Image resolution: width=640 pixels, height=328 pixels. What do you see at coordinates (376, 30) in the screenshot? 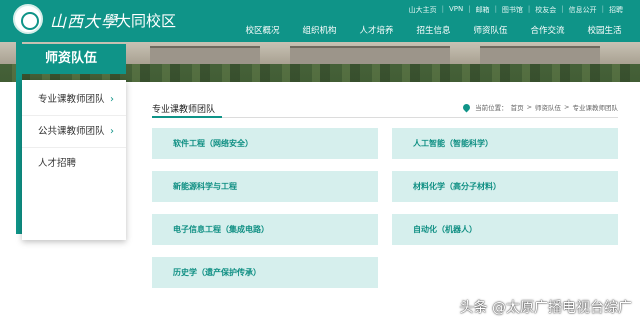
I see `nav-item-talent-cultivation: 人才培养` at bounding box center [376, 30].